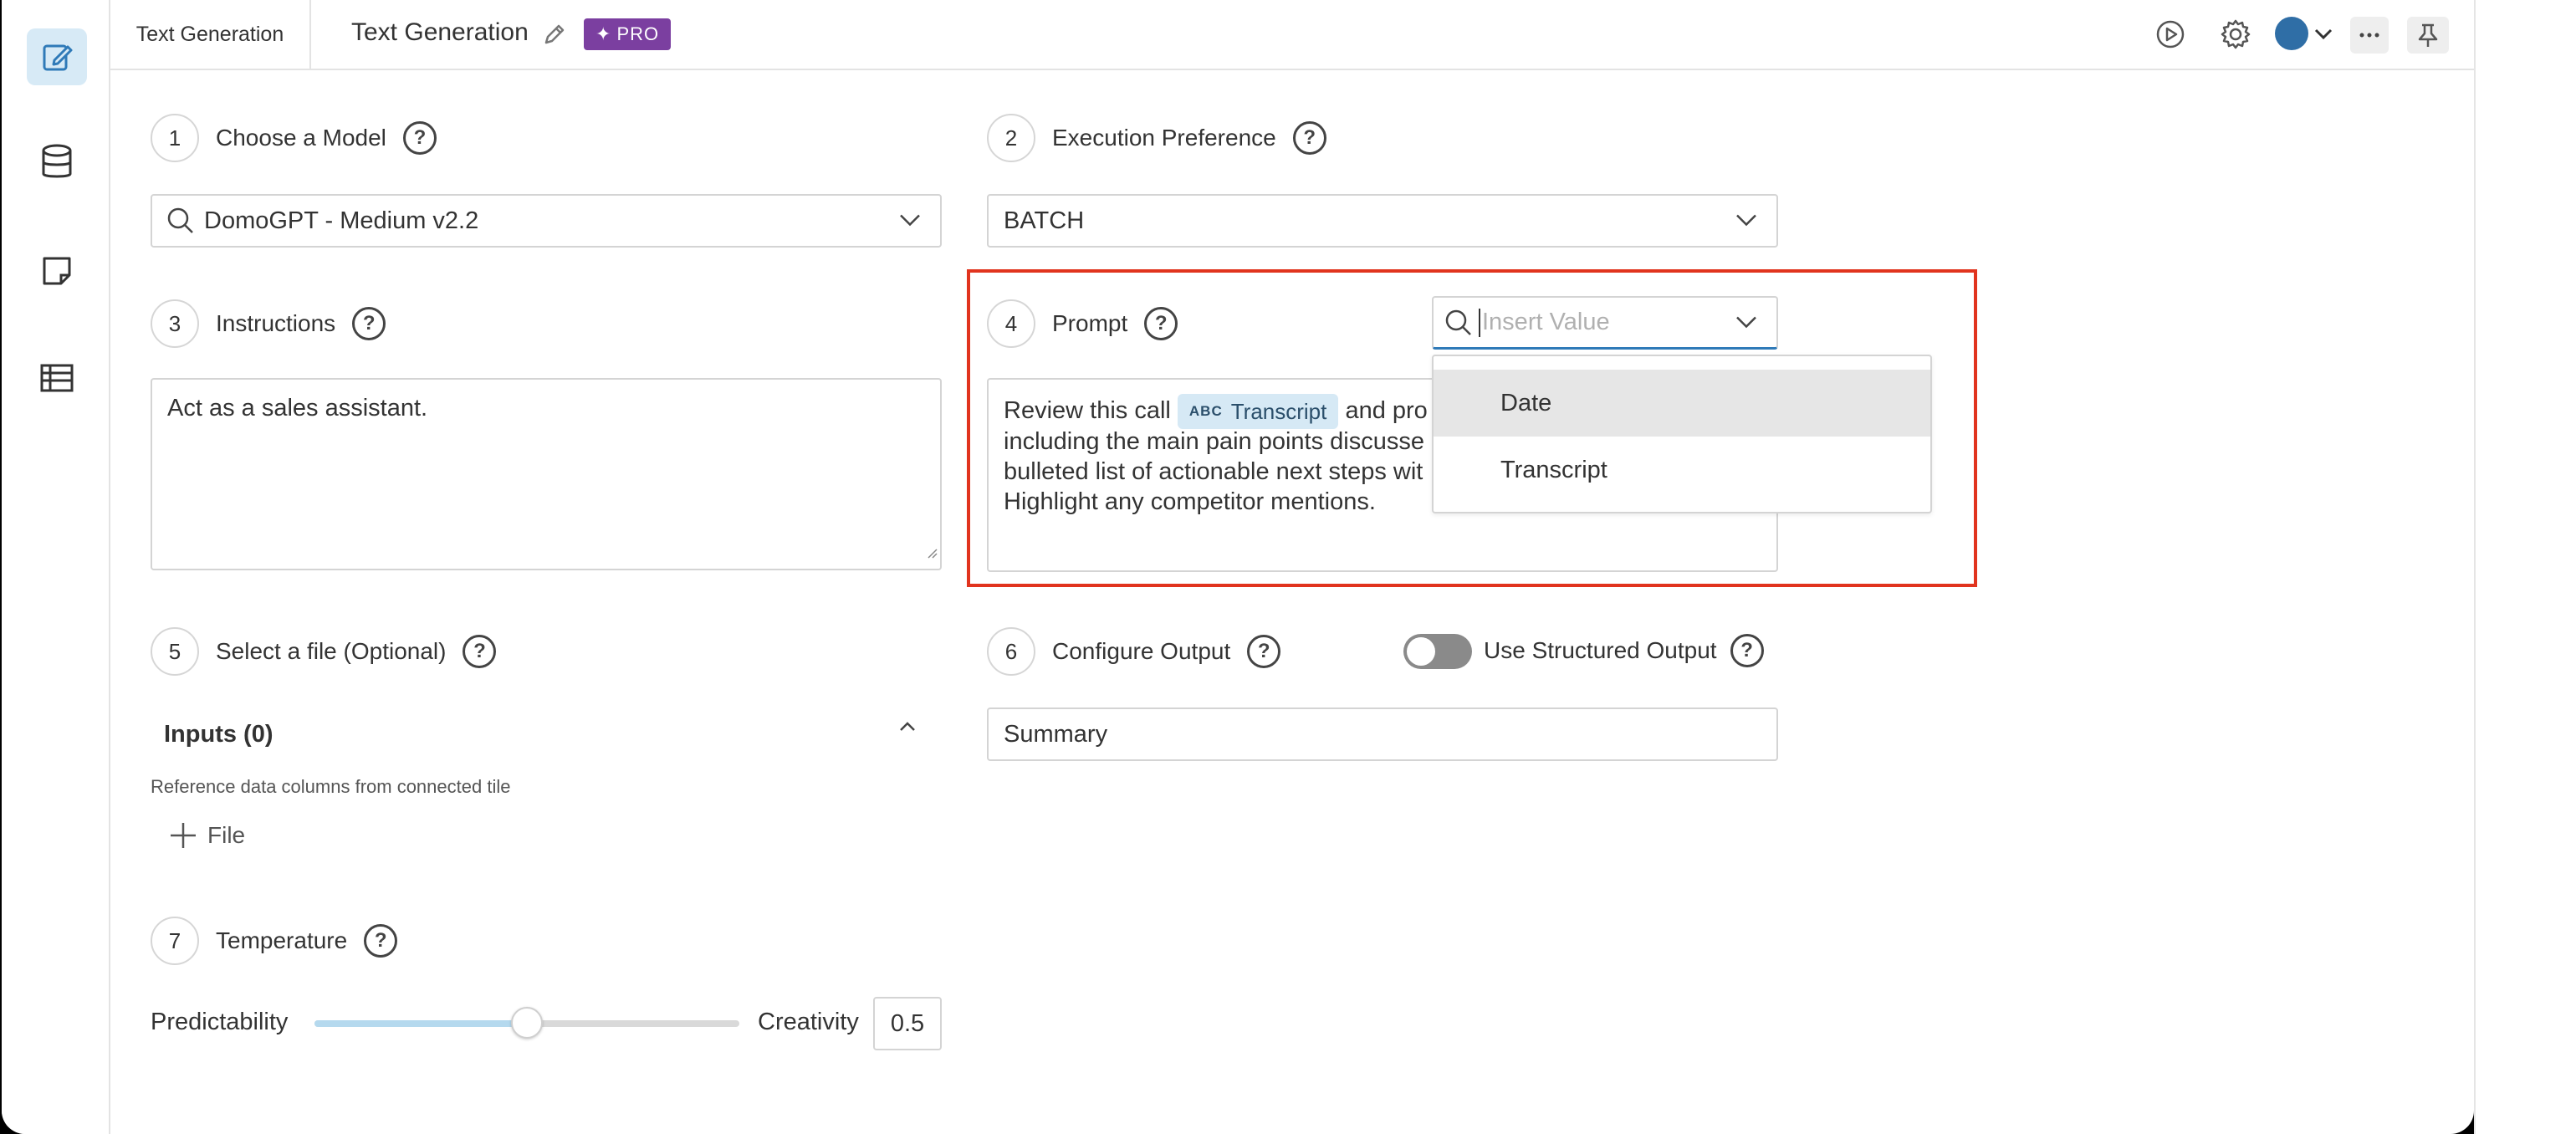 The image size is (2576, 1134). I want to click on step-label: Choose a Model, so click(301, 138).